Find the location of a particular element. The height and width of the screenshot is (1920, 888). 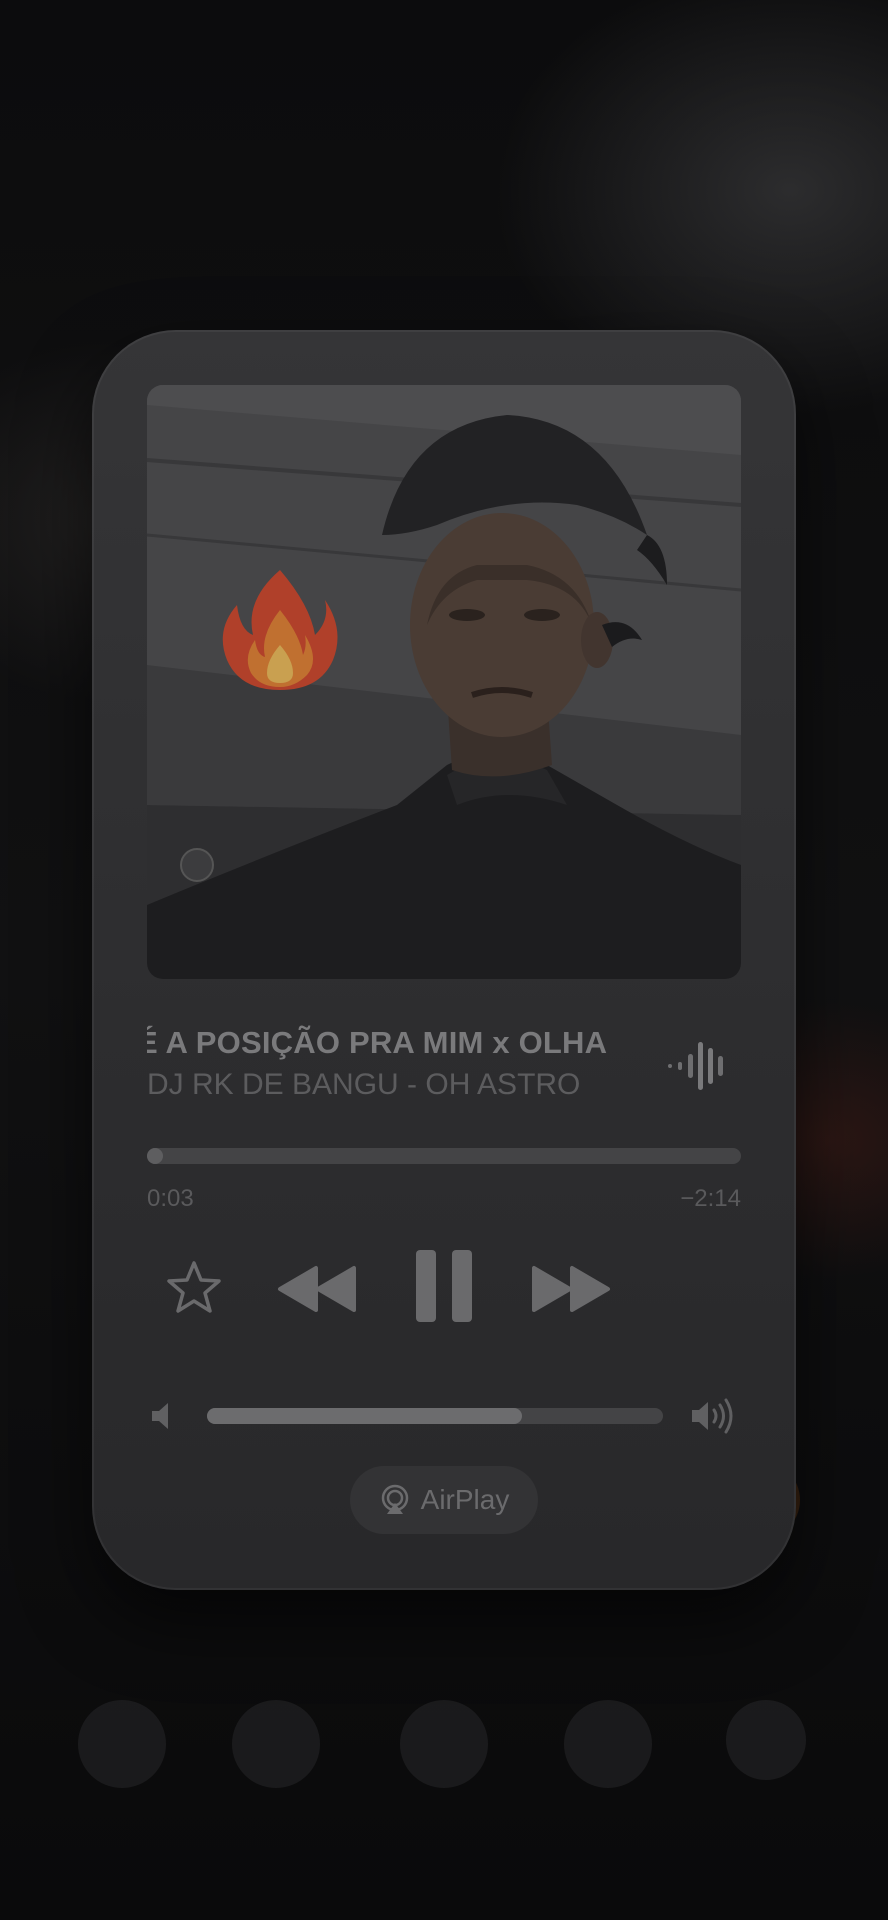

fast-forward-icon is located at coordinates (571, 1289).